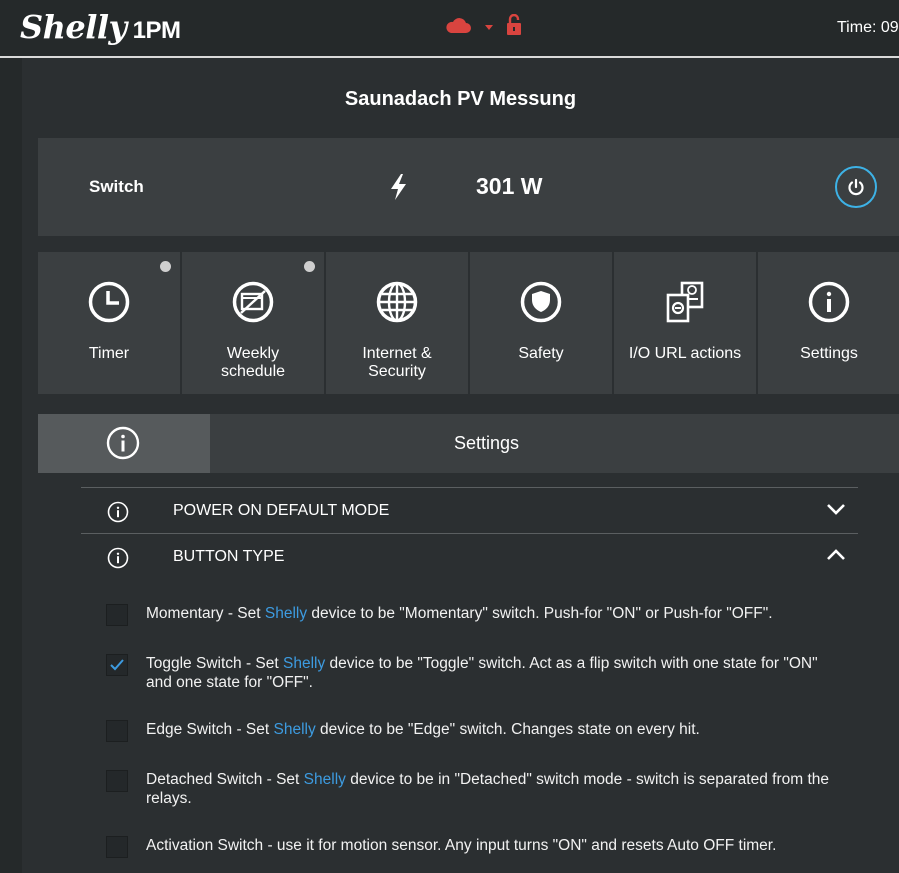 Image resolution: width=899 pixels, height=873 pixels. I want to click on power-icon, so click(856, 187).